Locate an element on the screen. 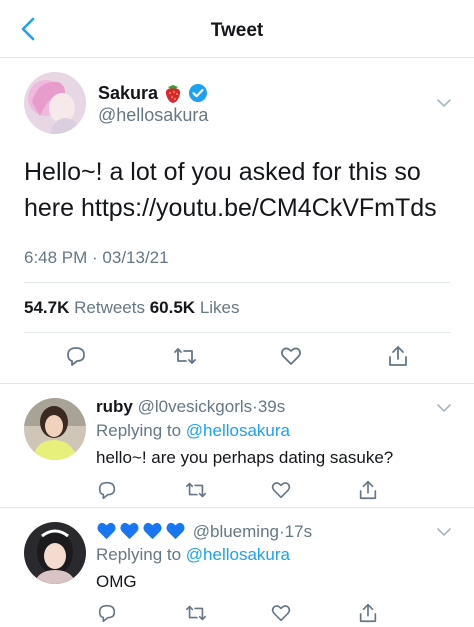 Image resolution: width=474 pixels, height=627 pixels. tweet-text-line-2: here https://youtu.be/CM4CkVFmTds is located at coordinates (239, 208).